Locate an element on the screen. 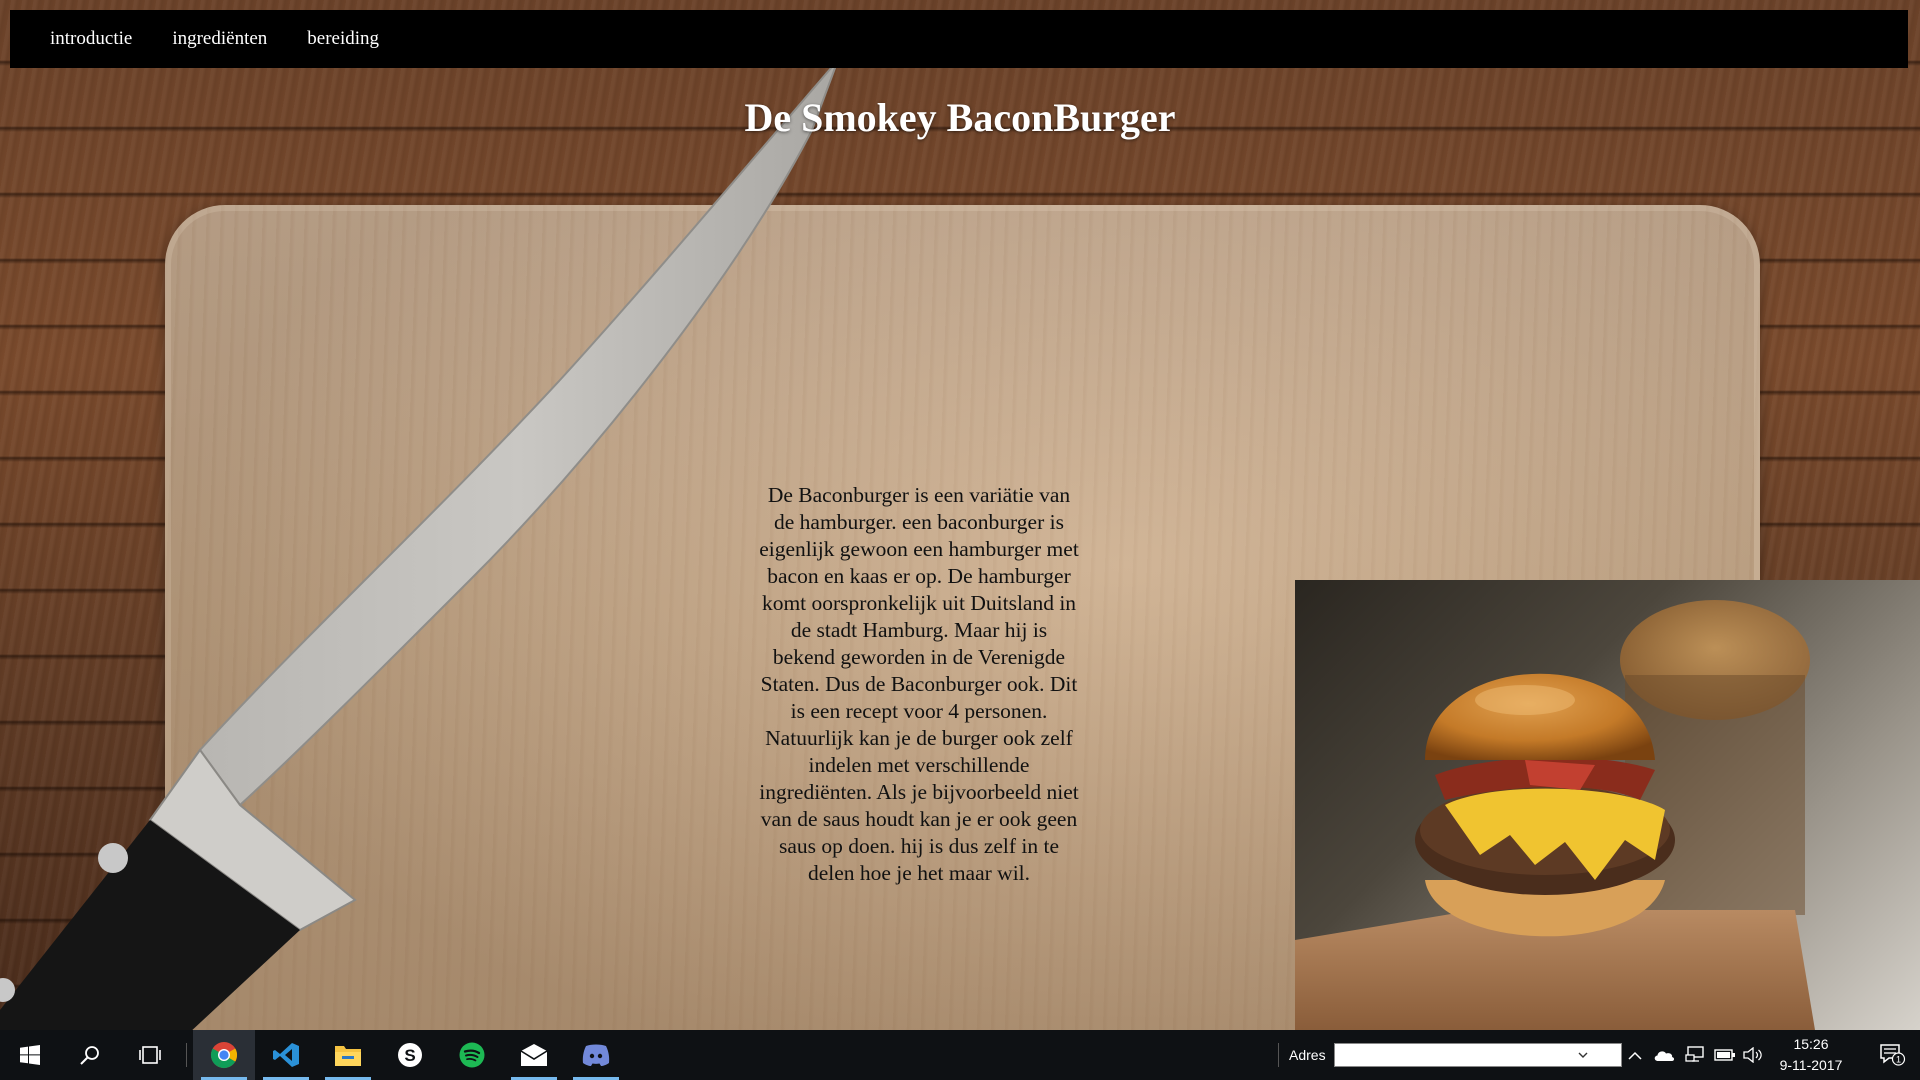  clock-date: 9-11-2017 is located at coordinates (1811, 1065).